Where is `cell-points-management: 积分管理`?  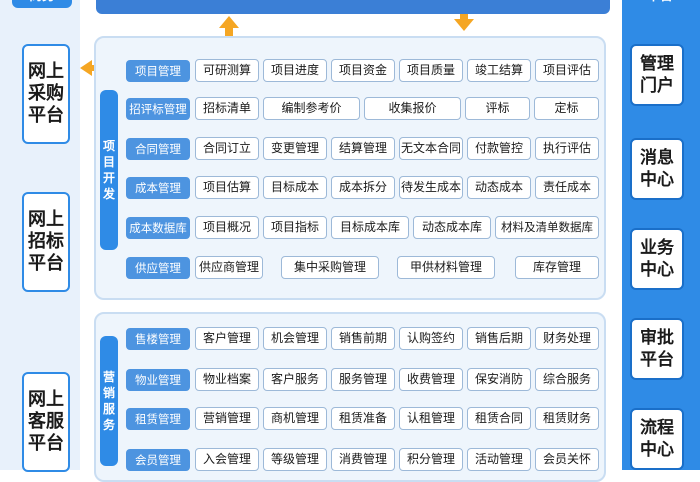 cell-points-management: 积分管理 is located at coordinates (431, 459).